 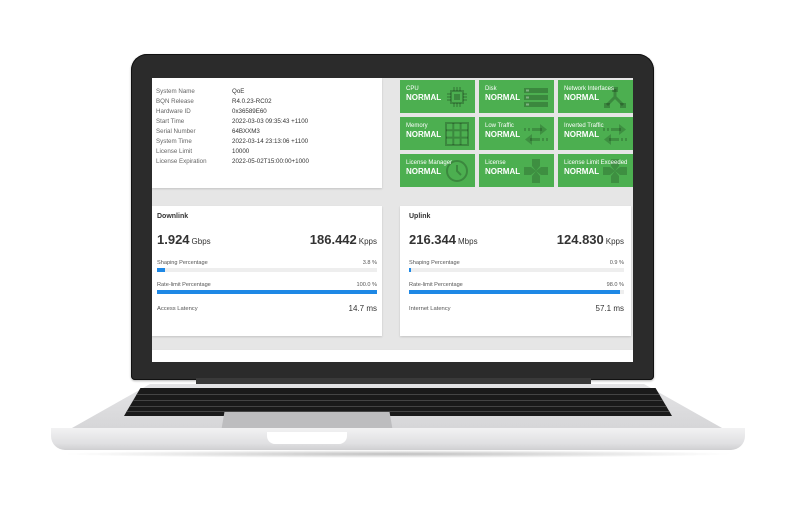 I want to click on status-tile-low-traffic: Low Traffic NORMAL, so click(x=516, y=133).